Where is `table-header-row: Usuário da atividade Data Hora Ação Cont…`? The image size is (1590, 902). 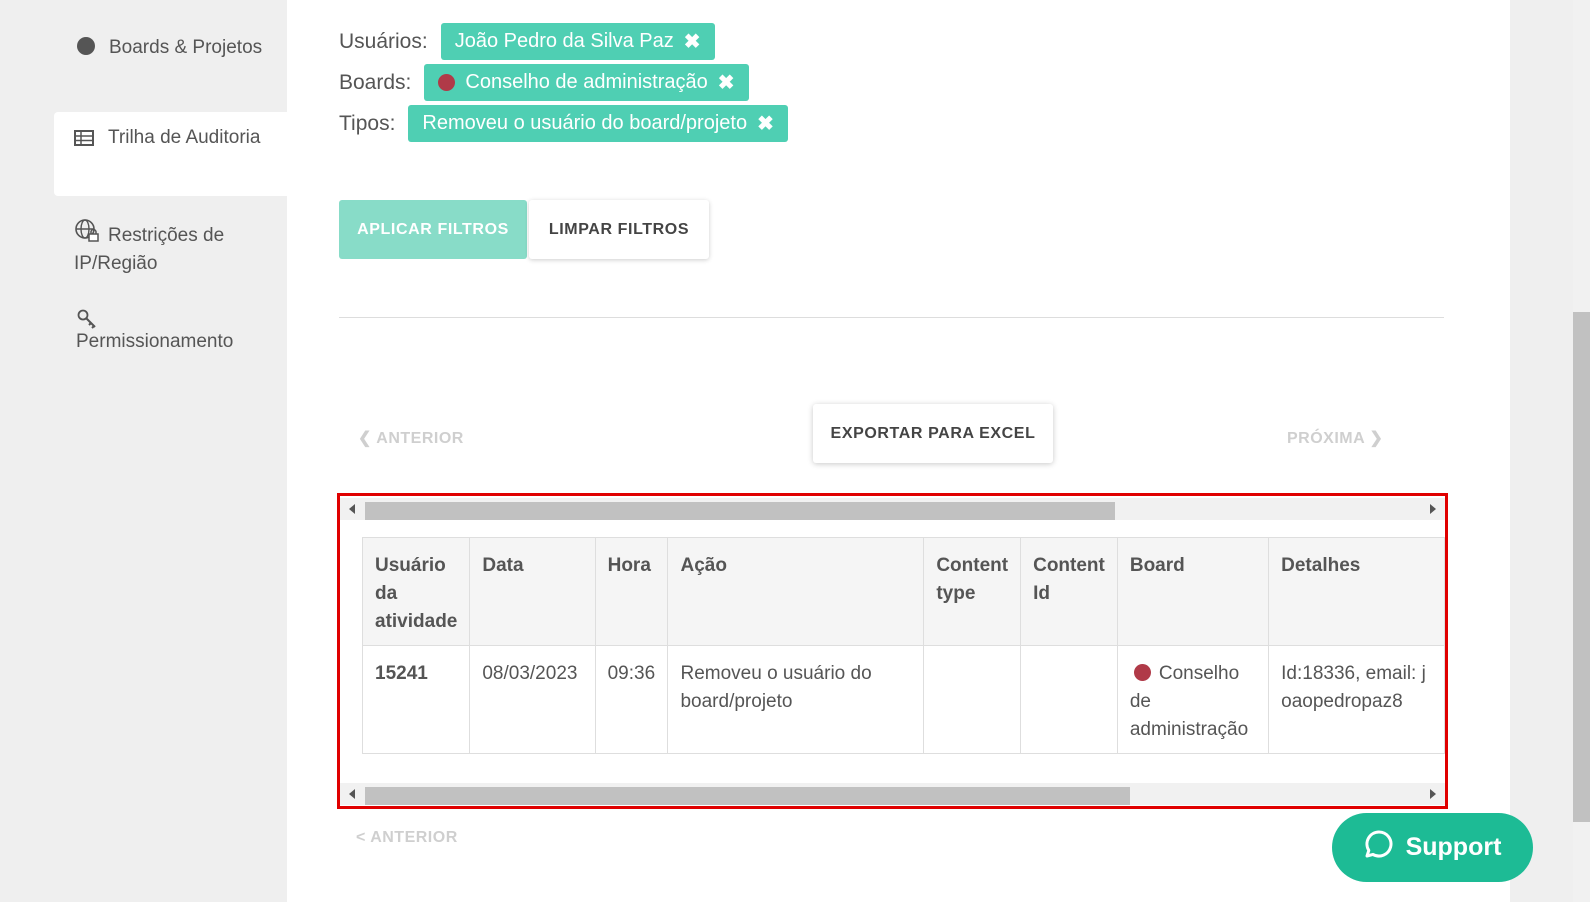
table-header-row: Usuário da atividade Data Hora Ação Cont… is located at coordinates (903, 591).